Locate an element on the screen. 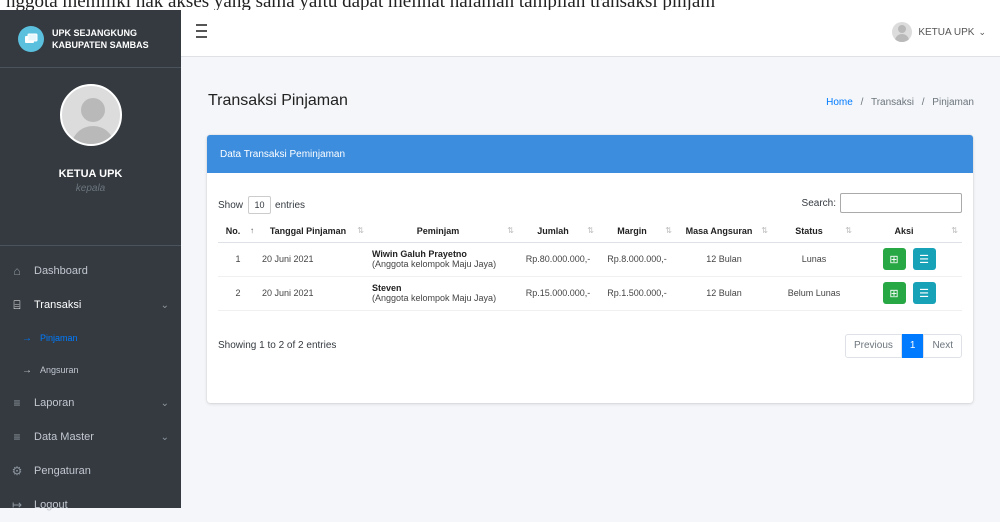 This screenshot has width=1000, height=522. arrow-right-icon: → is located at coordinates (27, 370).